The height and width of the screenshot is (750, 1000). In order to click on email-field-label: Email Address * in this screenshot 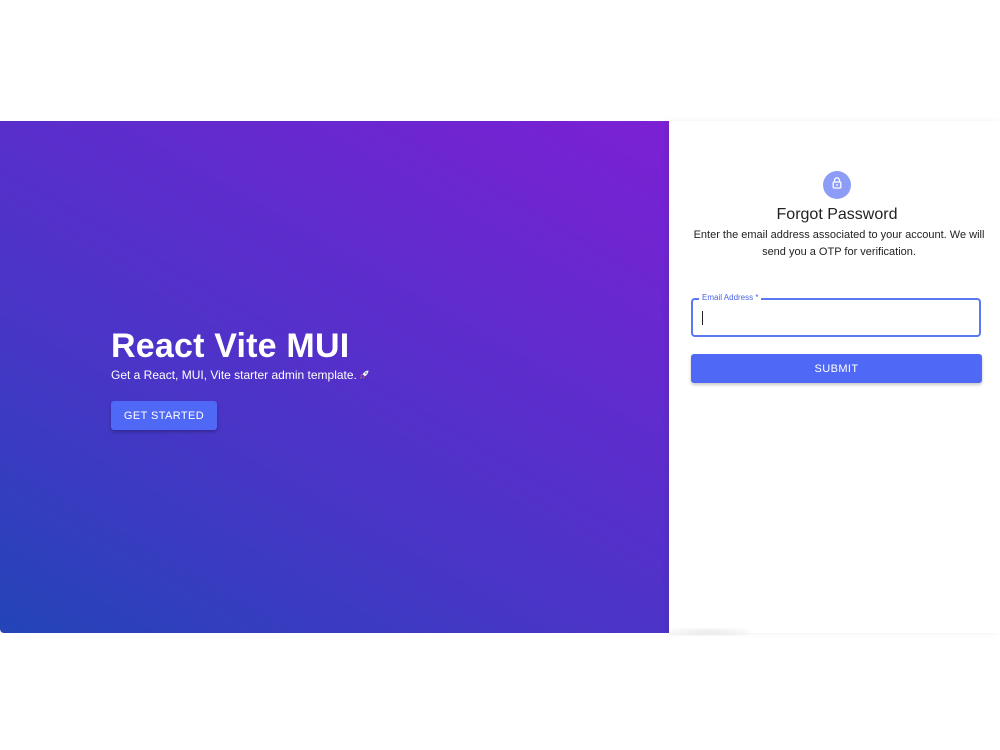, I will do `click(730, 298)`.